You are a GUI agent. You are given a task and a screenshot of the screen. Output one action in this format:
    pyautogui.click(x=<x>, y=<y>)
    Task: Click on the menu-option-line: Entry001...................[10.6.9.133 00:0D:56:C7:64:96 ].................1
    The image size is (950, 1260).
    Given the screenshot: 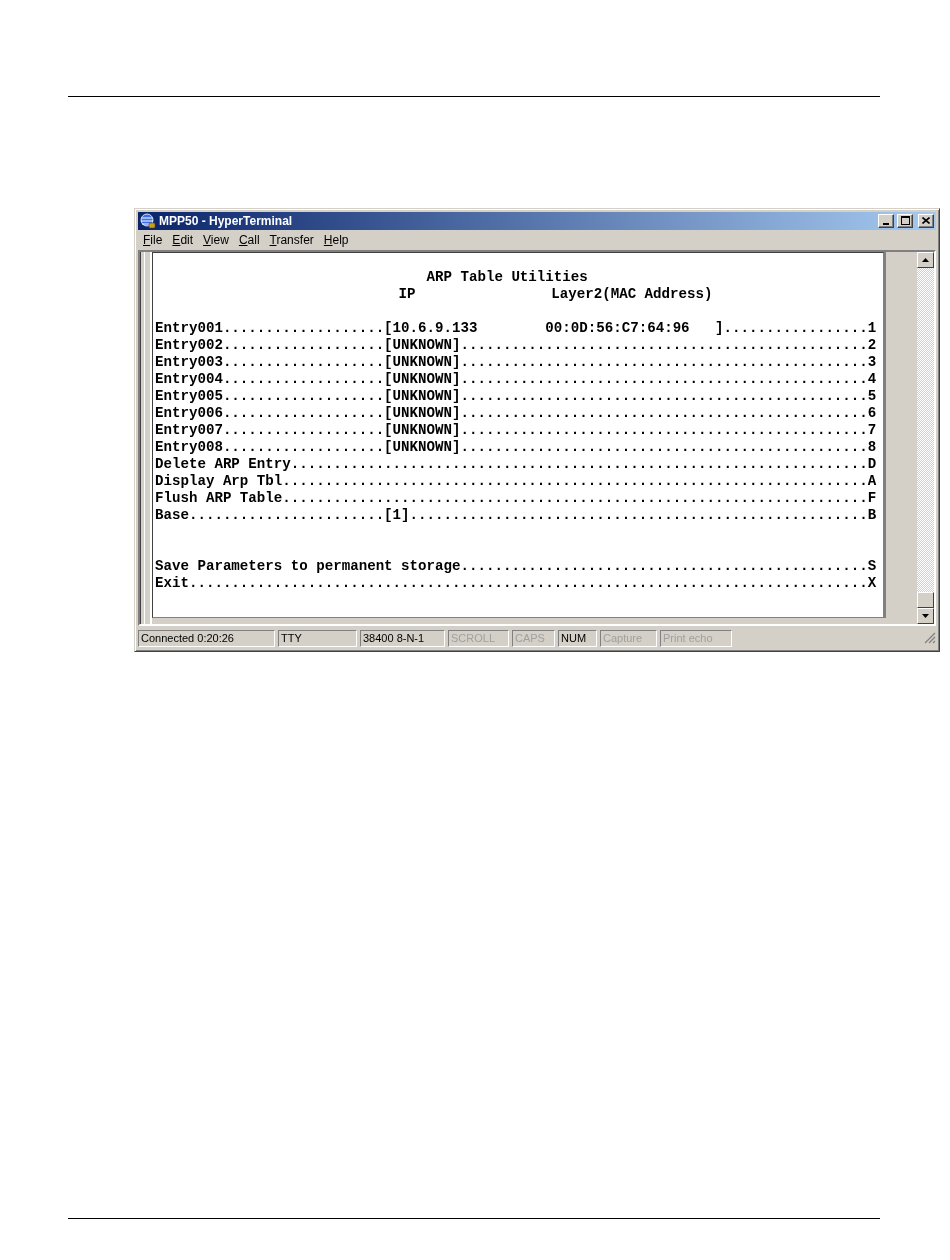 What is the action you would take?
    pyautogui.click(x=516, y=328)
    